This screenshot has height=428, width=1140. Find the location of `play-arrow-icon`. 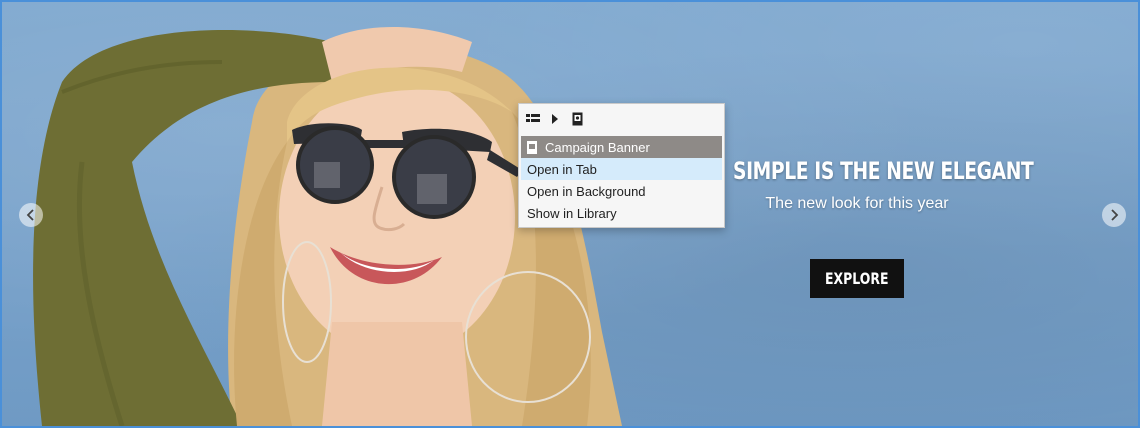

play-arrow-icon is located at coordinates (555, 119).